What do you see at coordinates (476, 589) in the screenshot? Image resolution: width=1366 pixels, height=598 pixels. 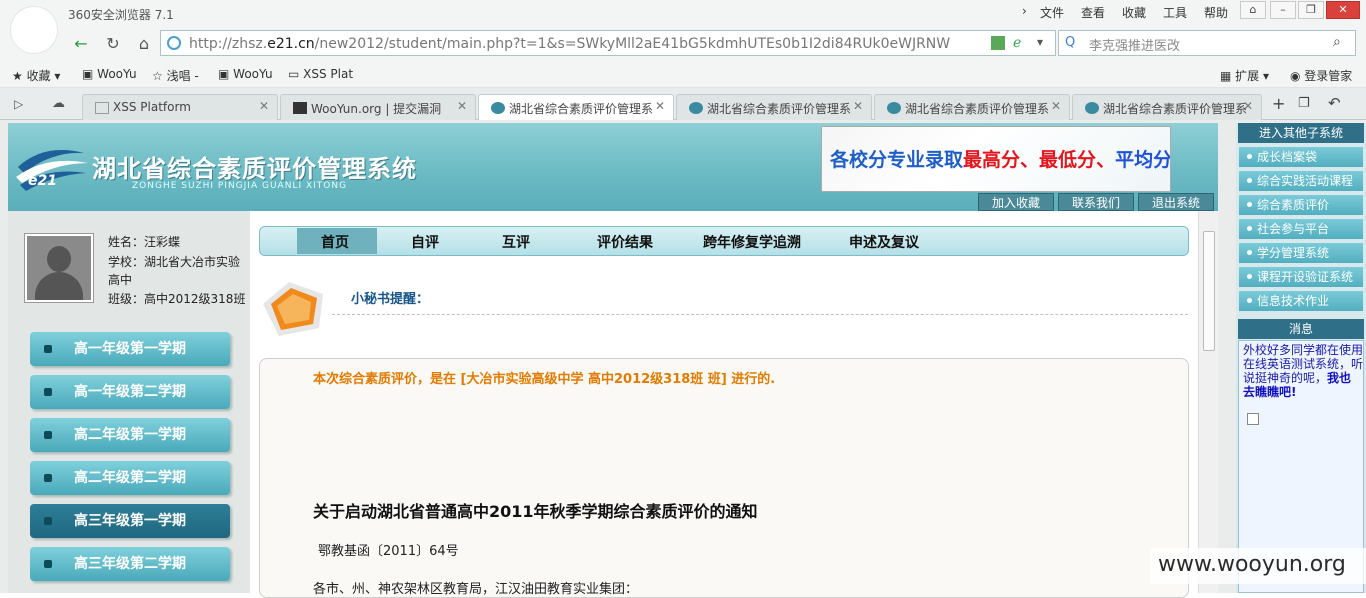 I see `notice-addressee: 各市、州、神农架林区教育局，江汉油田教育实业集团：` at bounding box center [476, 589].